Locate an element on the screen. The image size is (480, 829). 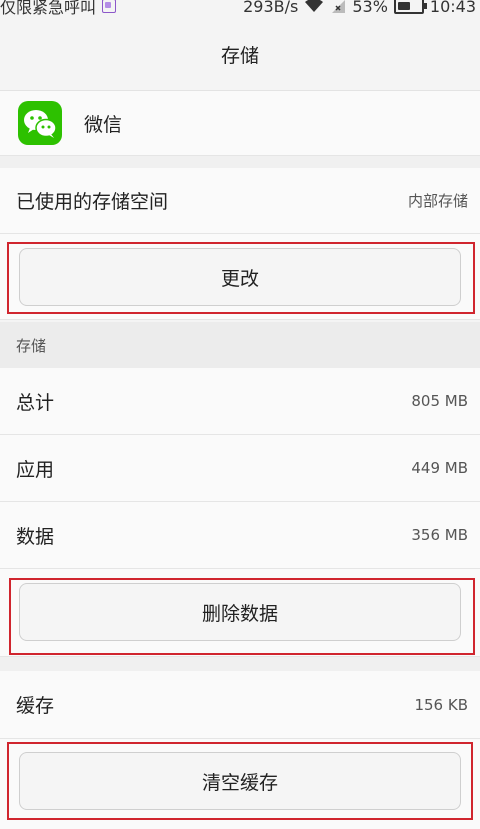
change-button: 更改 is located at coordinates (240, 277).